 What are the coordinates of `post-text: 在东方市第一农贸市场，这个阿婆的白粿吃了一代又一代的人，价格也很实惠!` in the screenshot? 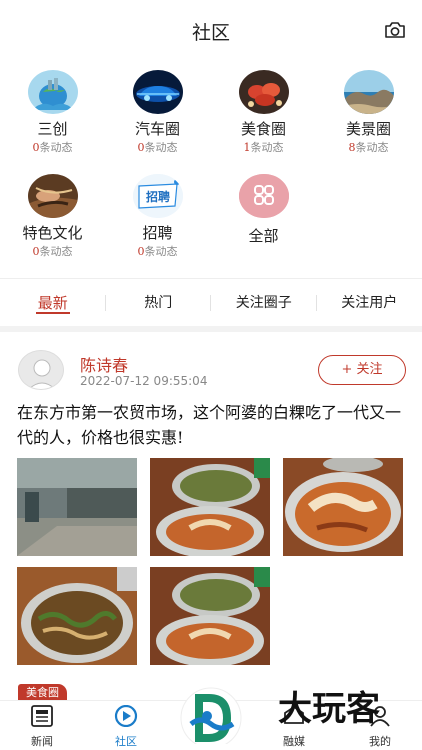 It's located at (209, 425).